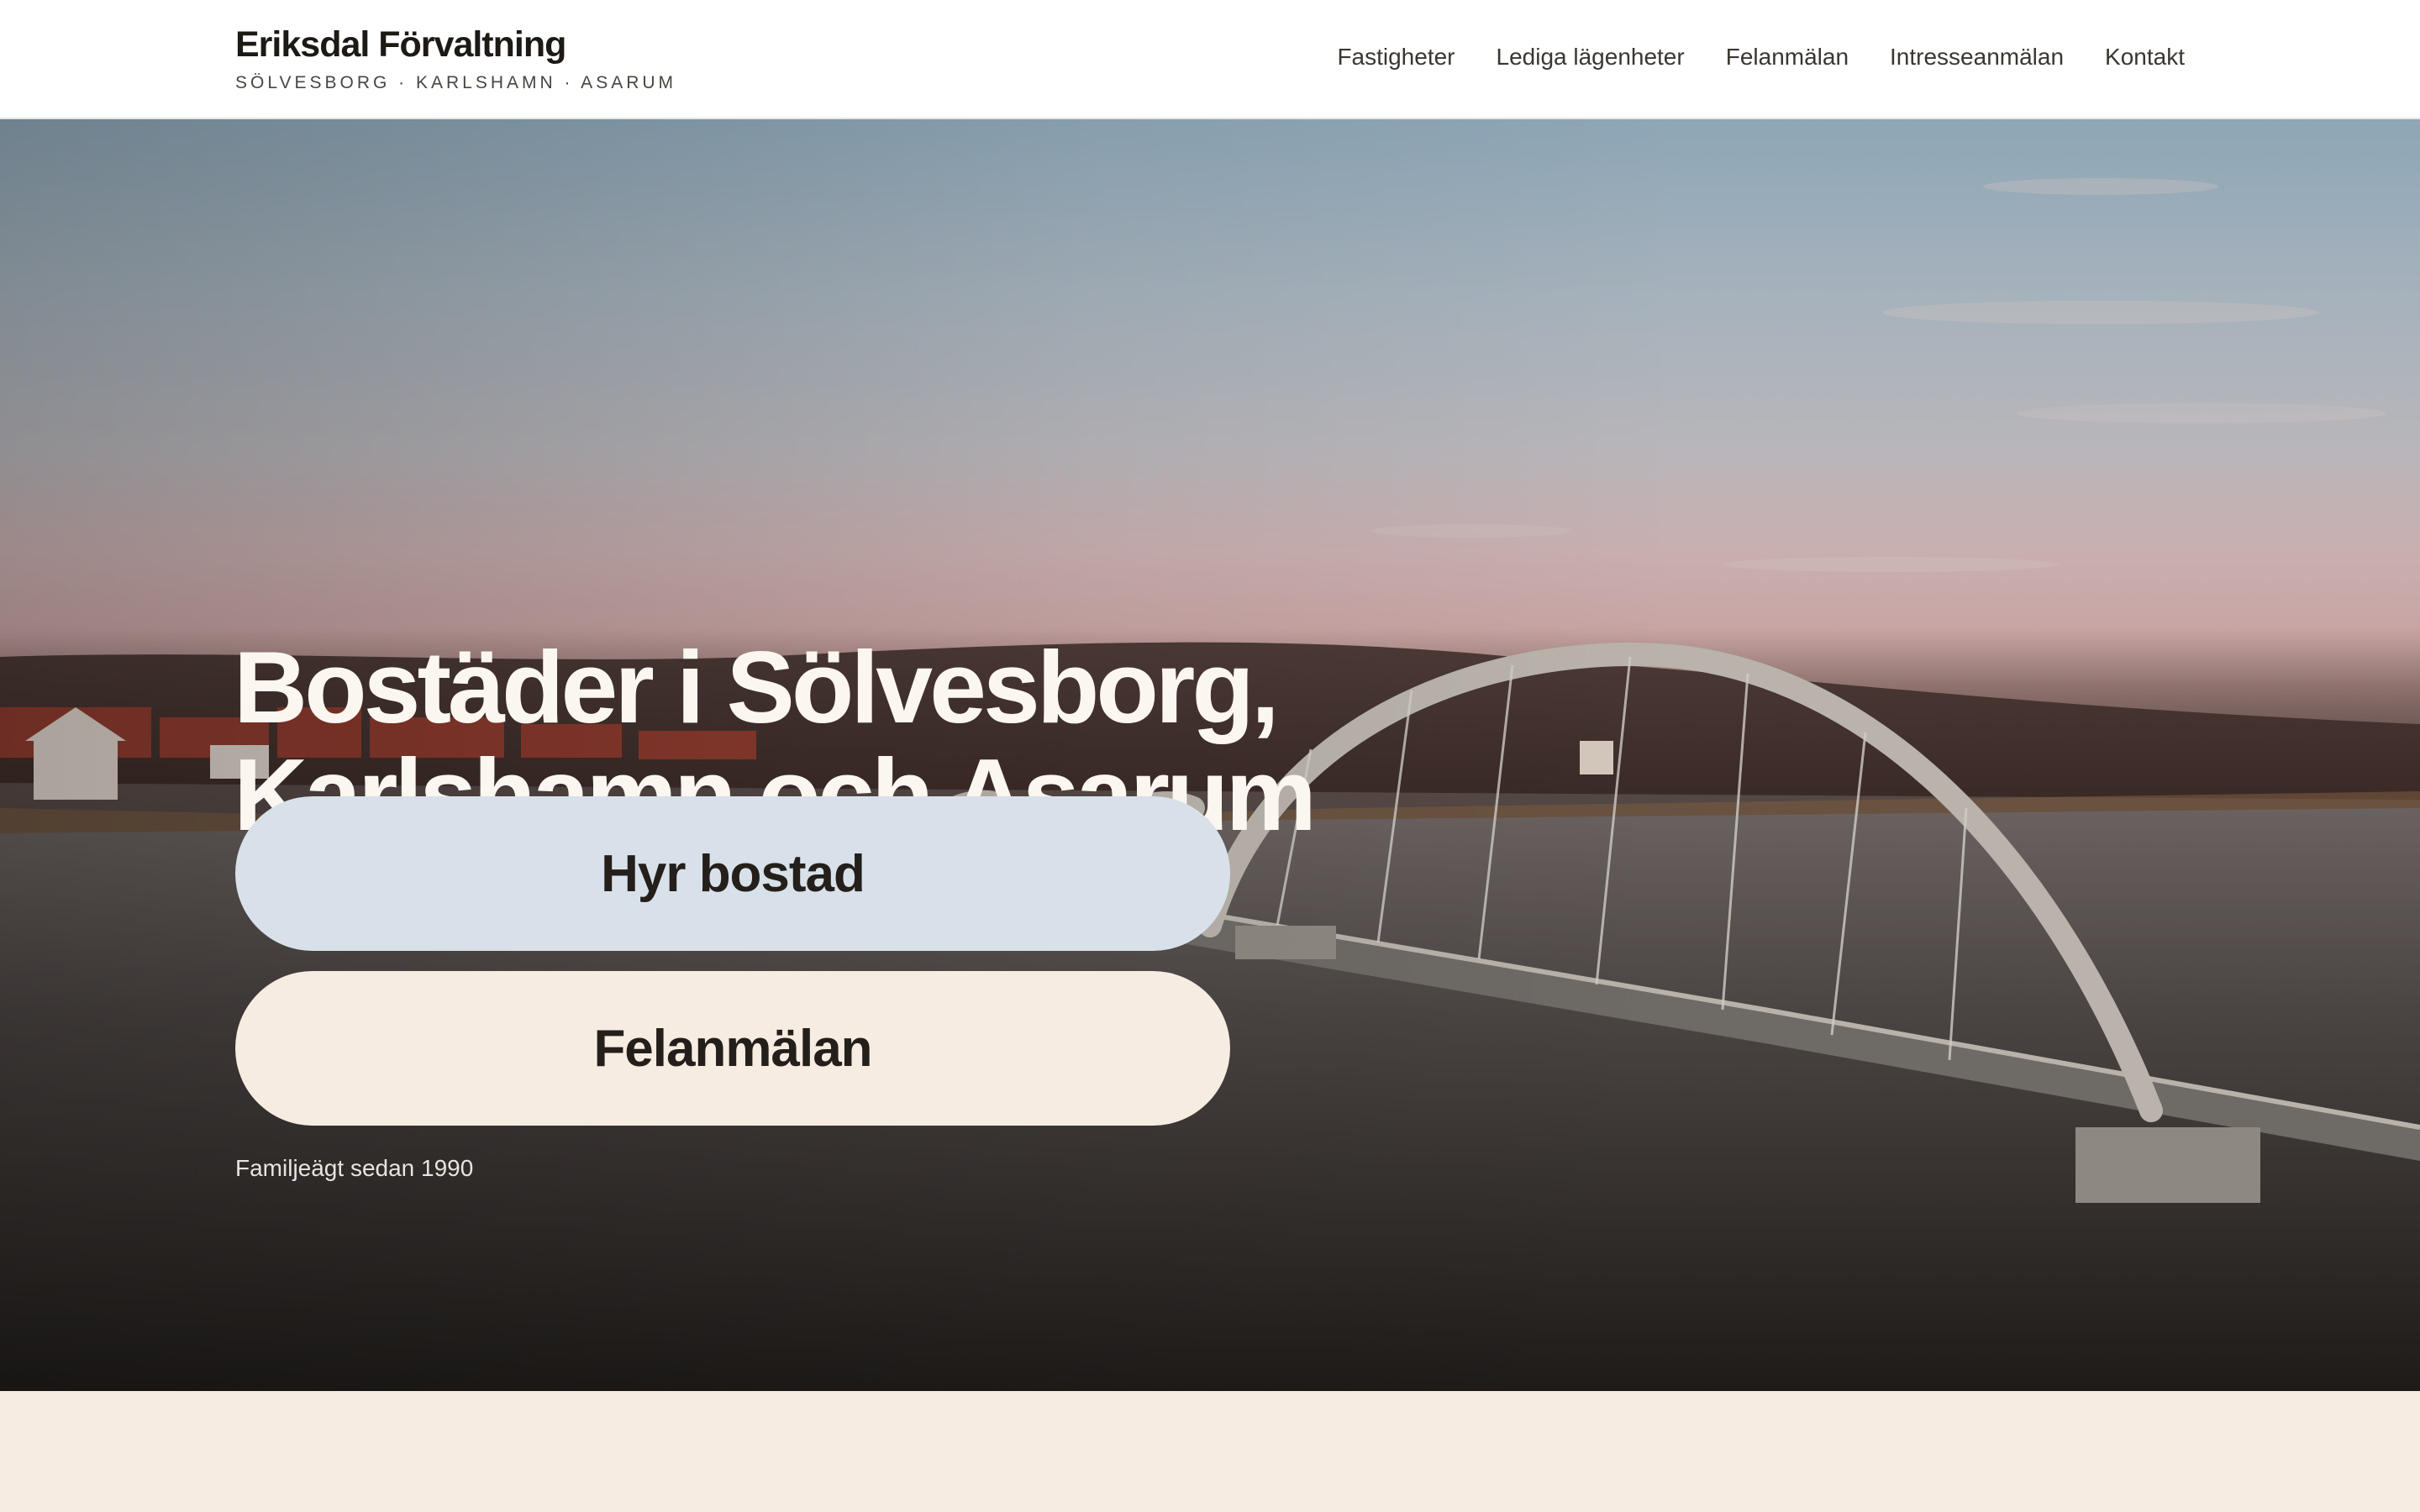 This screenshot has width=2420, height=1512. What do you see at coordinates (456, 82) in the screenshot?
I see `brand-tagline: SÖLVESBORG · KARLSHAMN · ASARUM` at bounding box center [456, 82].